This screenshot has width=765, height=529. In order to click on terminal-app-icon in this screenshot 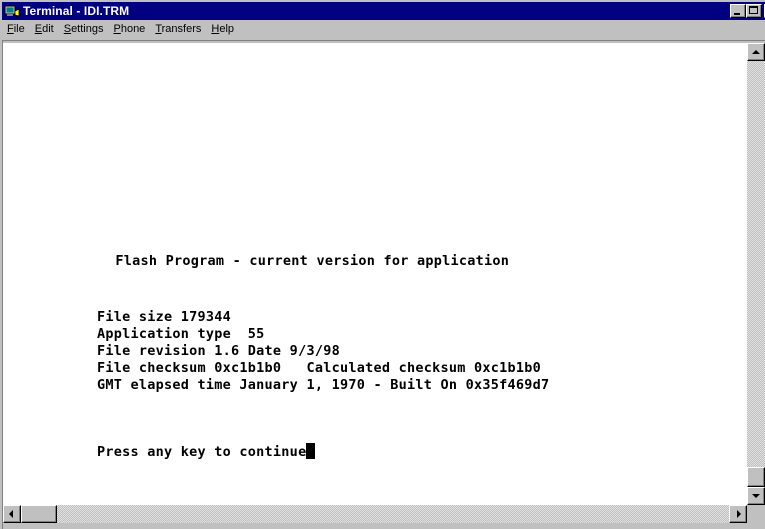, I will do `click(12, 11)`.